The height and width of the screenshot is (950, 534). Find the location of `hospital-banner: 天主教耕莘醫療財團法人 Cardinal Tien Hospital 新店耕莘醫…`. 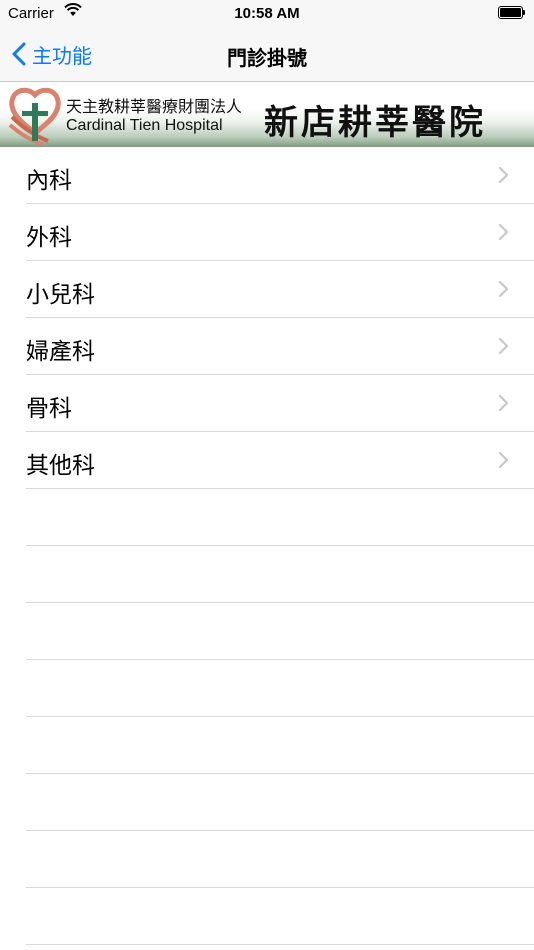

hospital-banner: 天主教耕莘醫療財團法人 Cardinal Tien Hospital 新店耕莘醫… is located at coordinates (267, 115).